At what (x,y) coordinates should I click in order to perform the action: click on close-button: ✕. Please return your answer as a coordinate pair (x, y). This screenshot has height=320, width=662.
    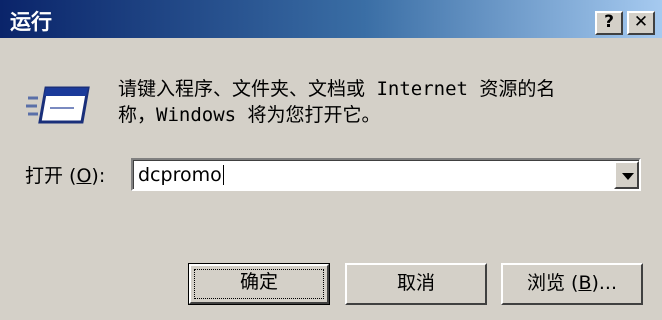
    Looking at the image, I should click on (641, 23).